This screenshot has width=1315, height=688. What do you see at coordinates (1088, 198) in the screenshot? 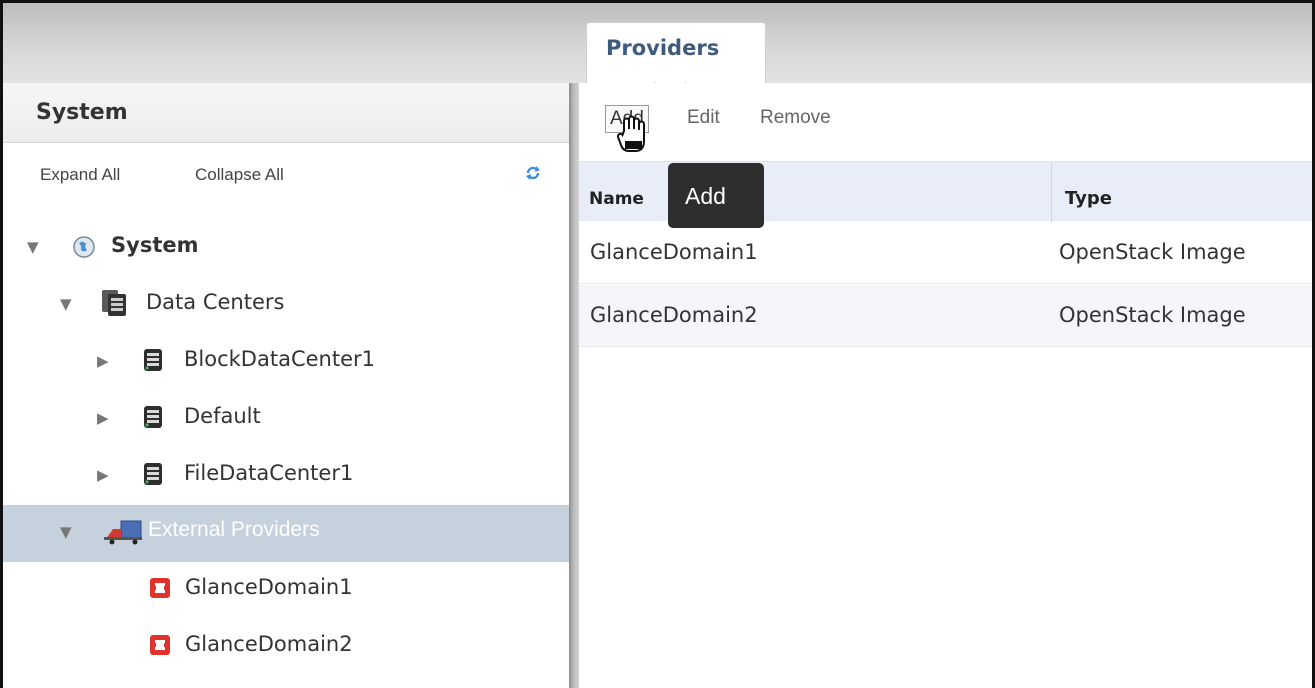
I see `column-header-type: Type` at bounding box center [1088, 198].